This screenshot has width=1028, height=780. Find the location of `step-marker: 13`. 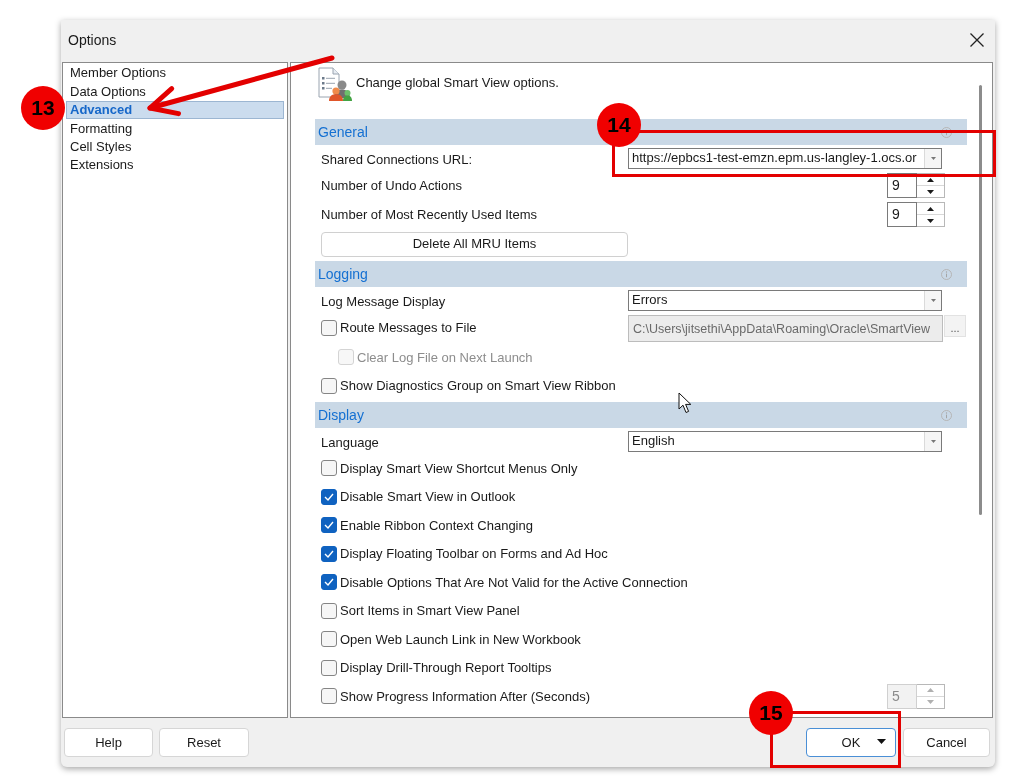

step-marker: 13 is located at coordinates (43, 108).